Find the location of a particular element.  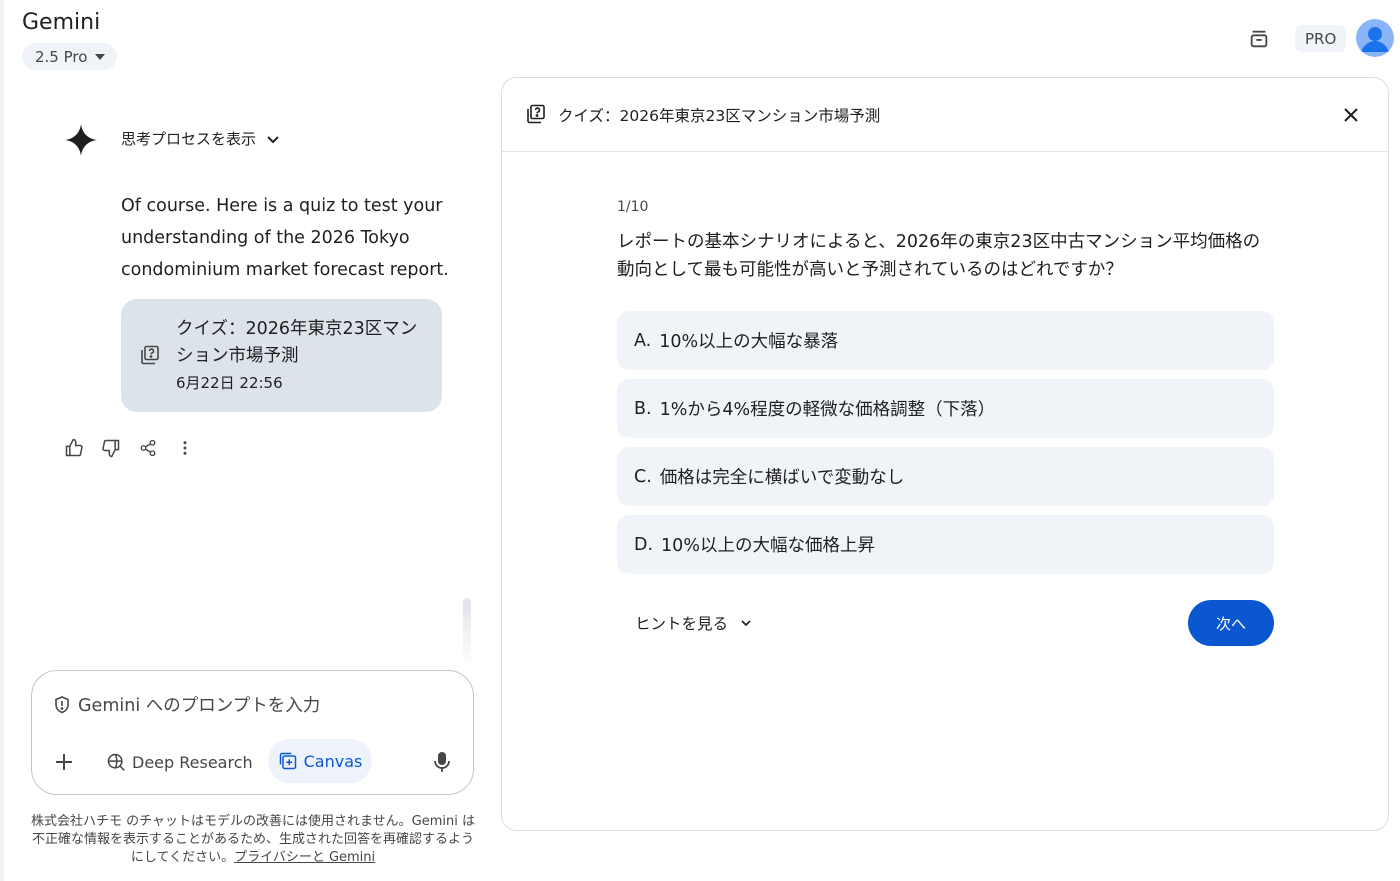

pro-badge: PRO is located at coordinates (1321, 38).